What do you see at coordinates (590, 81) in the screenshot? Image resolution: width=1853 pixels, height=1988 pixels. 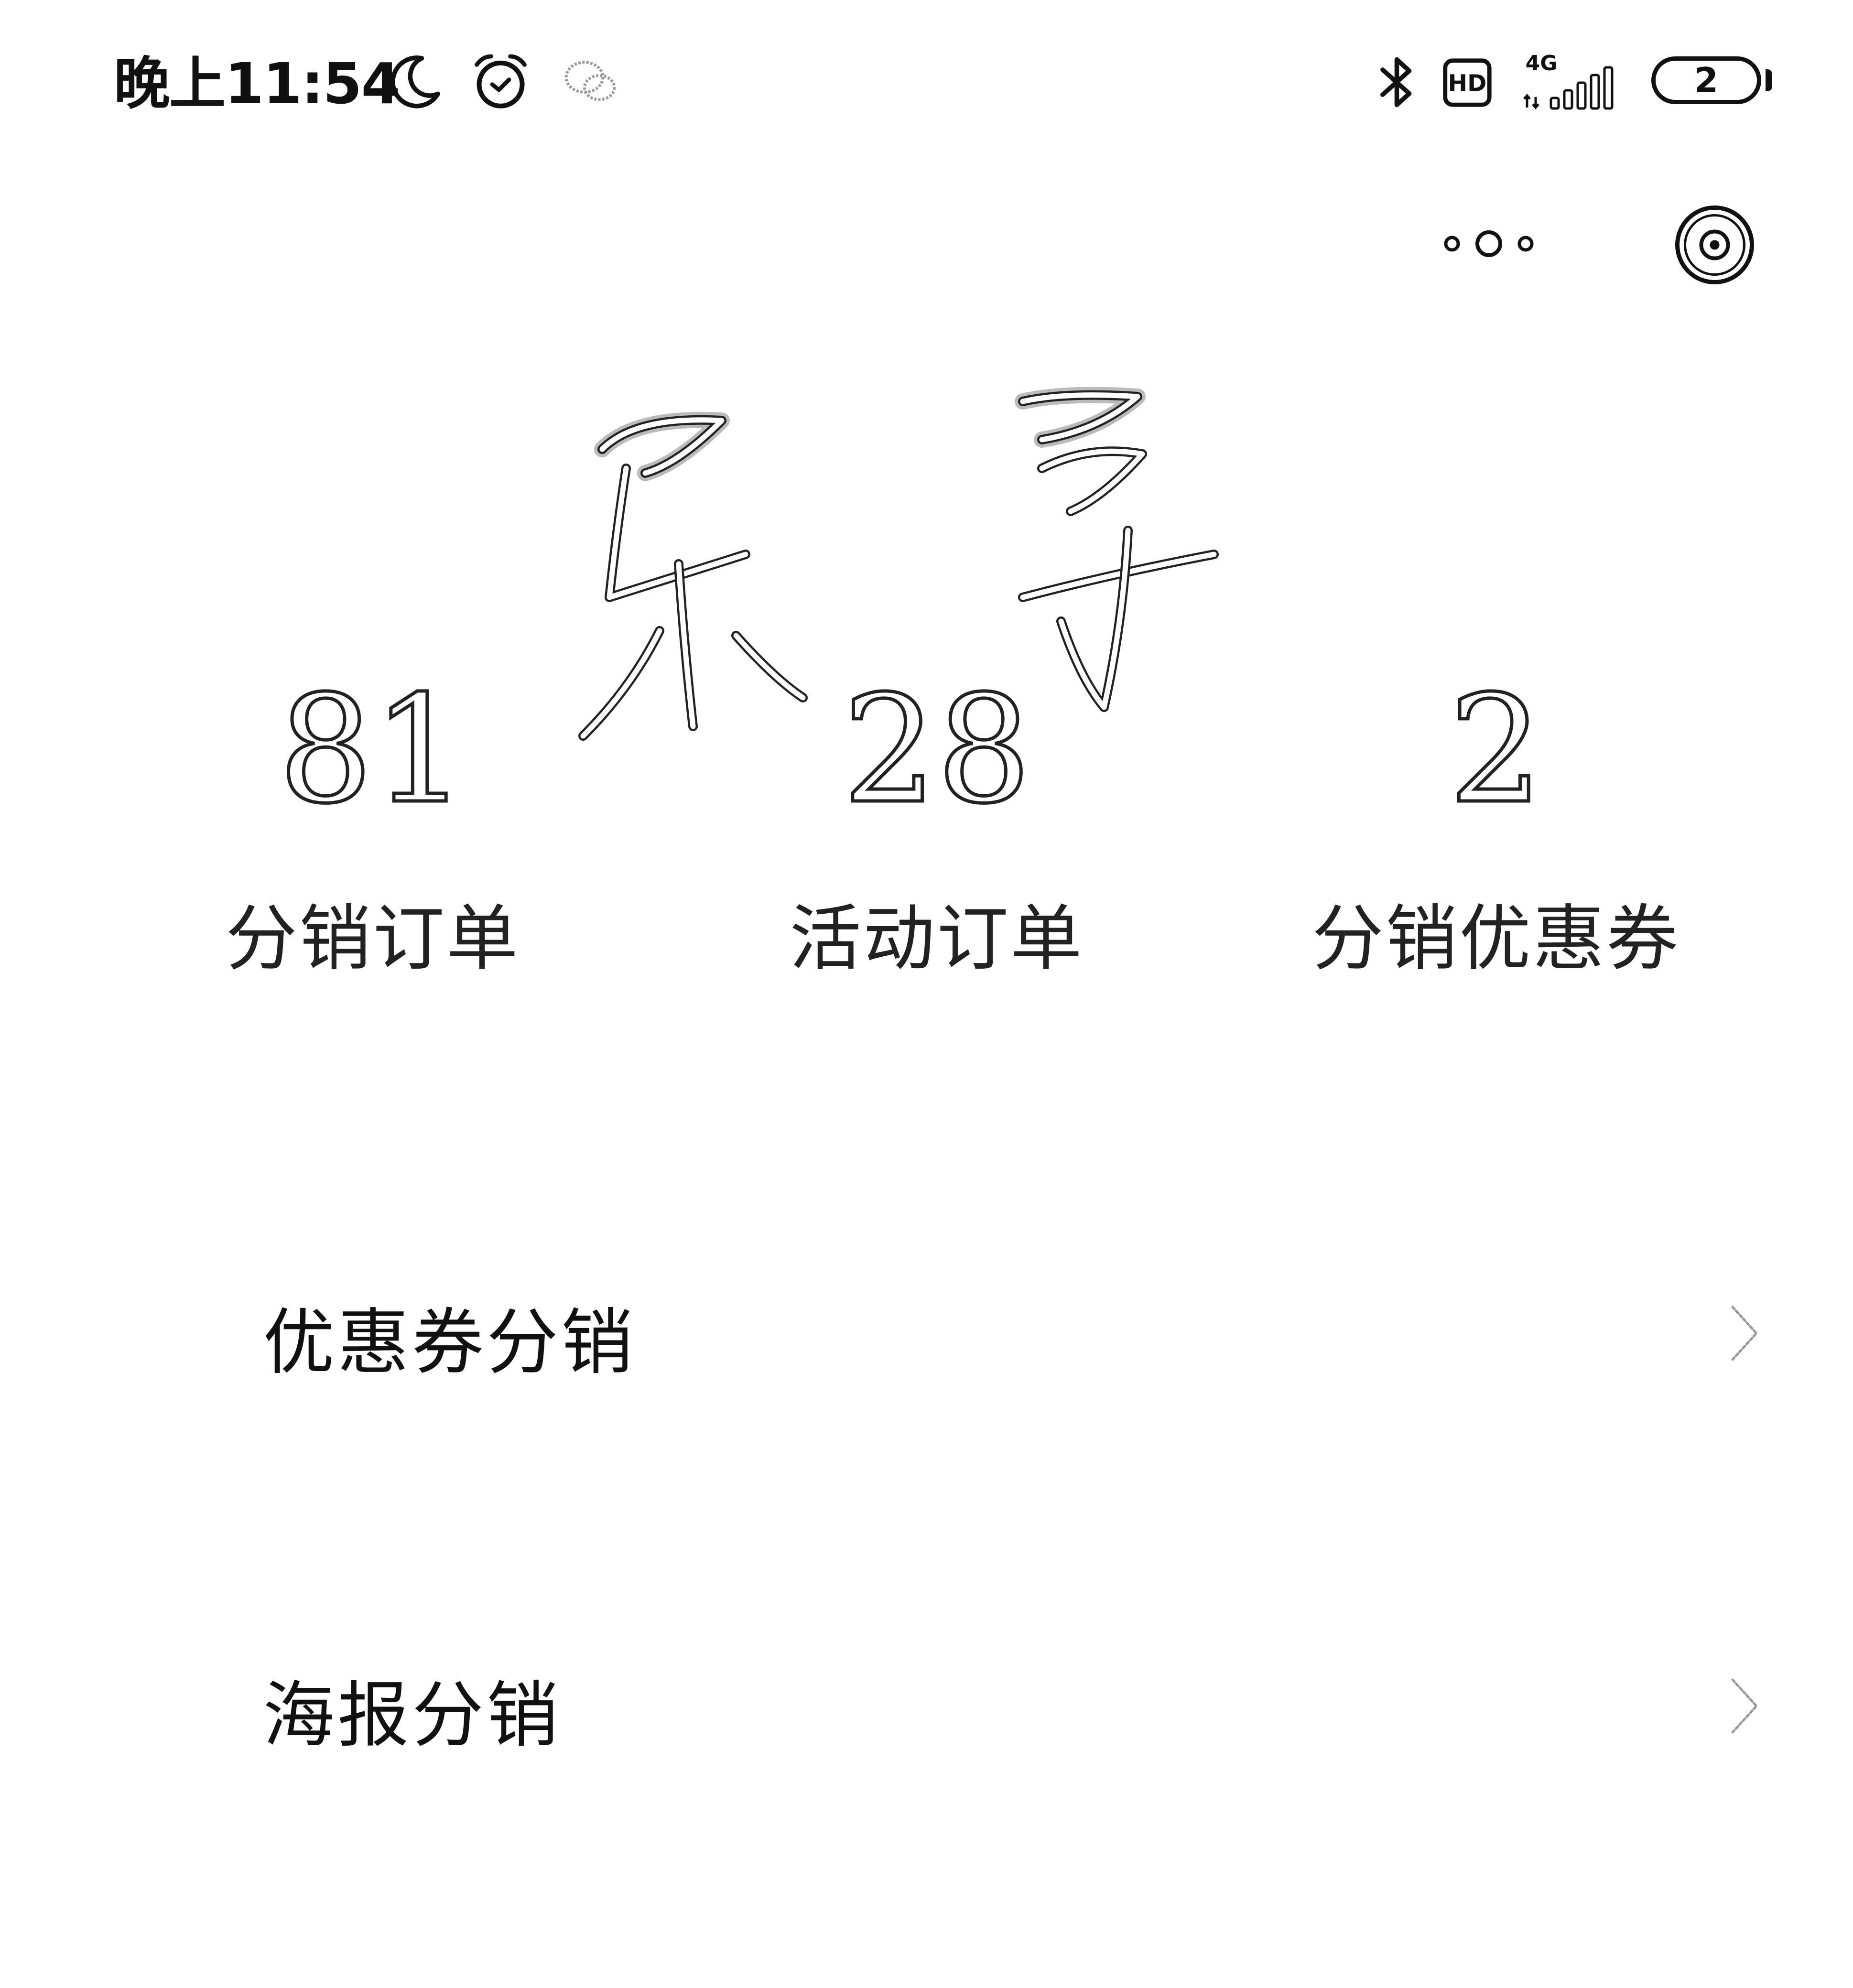 I see `wechat-icon` at bounding box center [590, 81].